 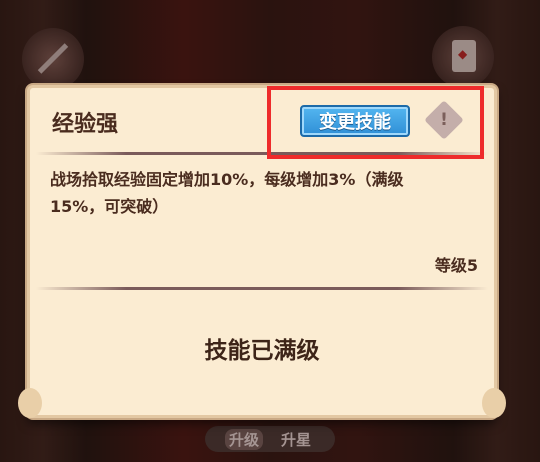 I want to click on skill-description: 战场拾取经验固定增加10%，每级增加3%（满级15%，可突破）, so click(x=227, y=193).